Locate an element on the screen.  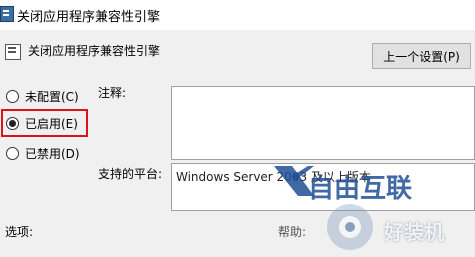
window-title: 关闭应用程序兼容性引擎 is located at coordinates (89, 17).